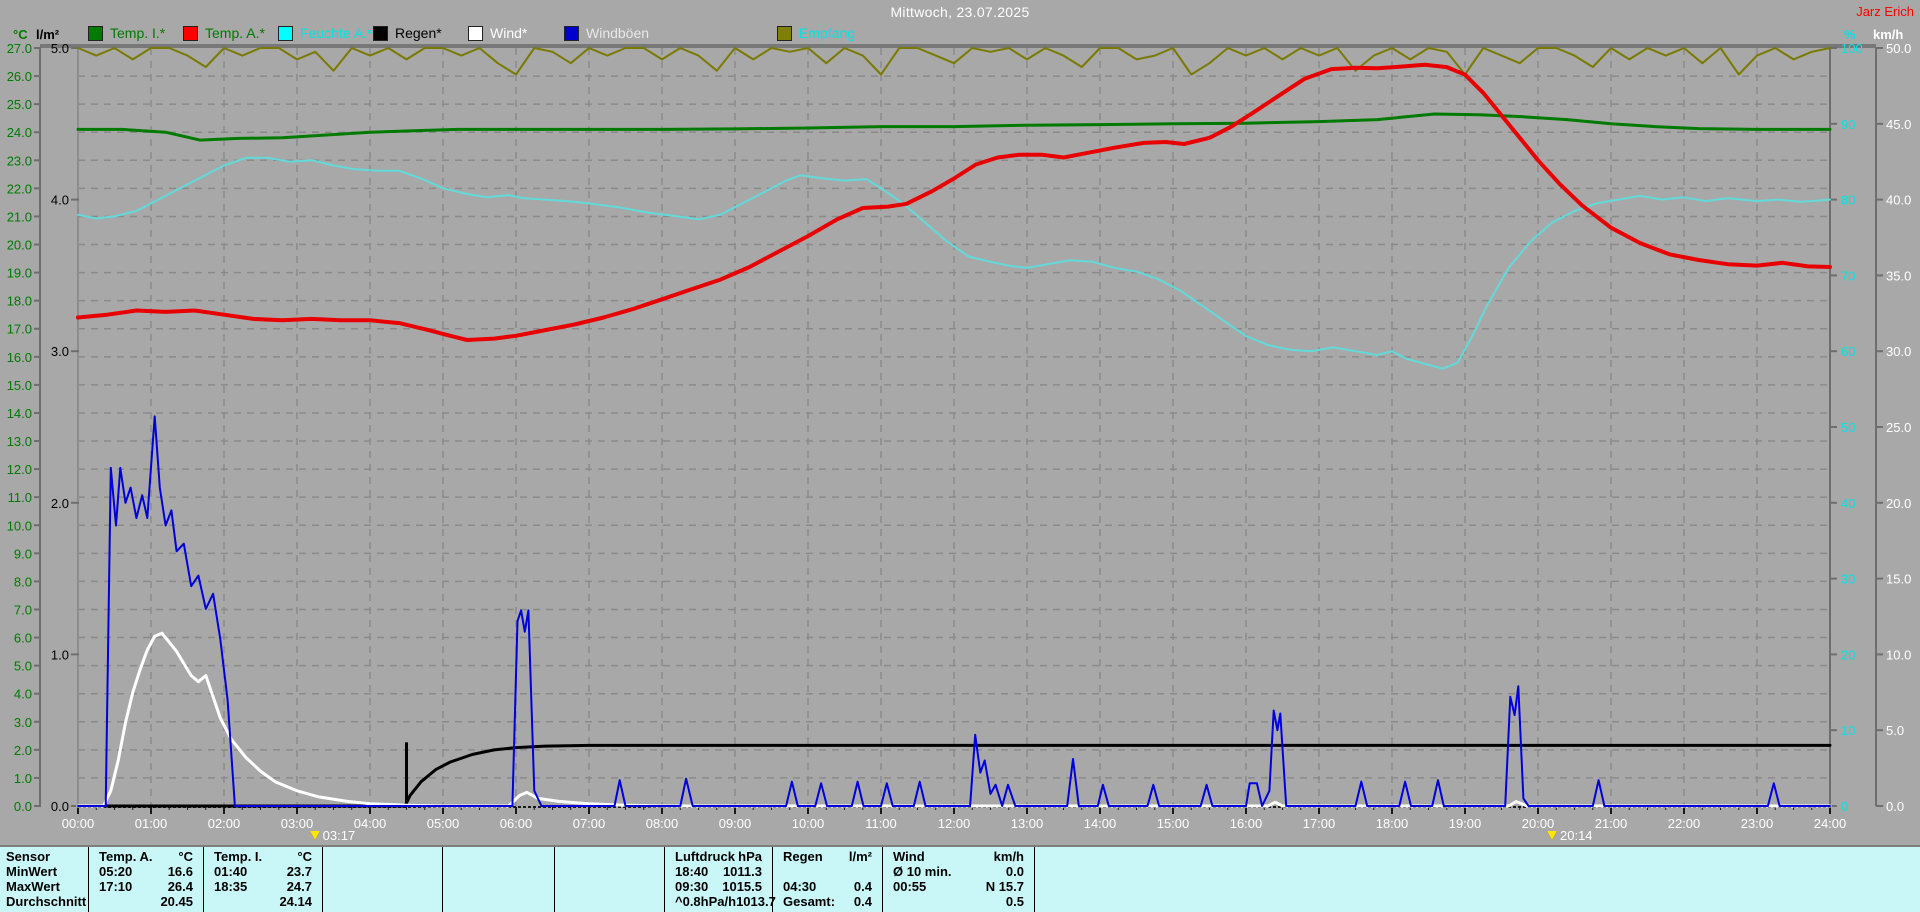 This screenshot has height=912, width=1920. I want to click on windspeed-axis-label: 20.0, so click(1898, 503).